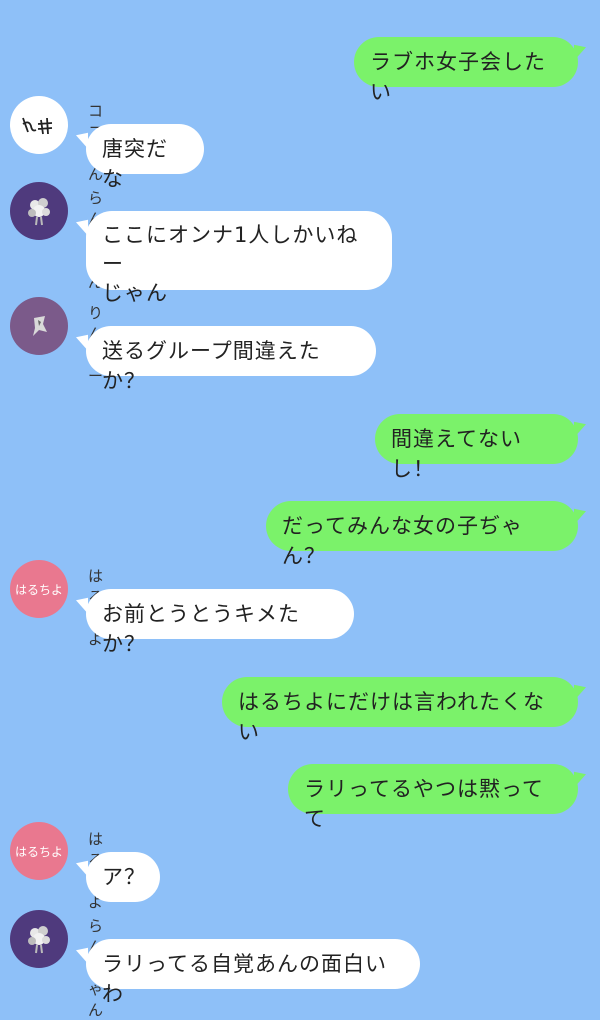 The height and width of the screenshot is (1020, 600). Describe the element at coordinates (239, 258) in the screenshot. I see `message-bubble: ここにオンナ1人しかいねー じゃん` at that location.